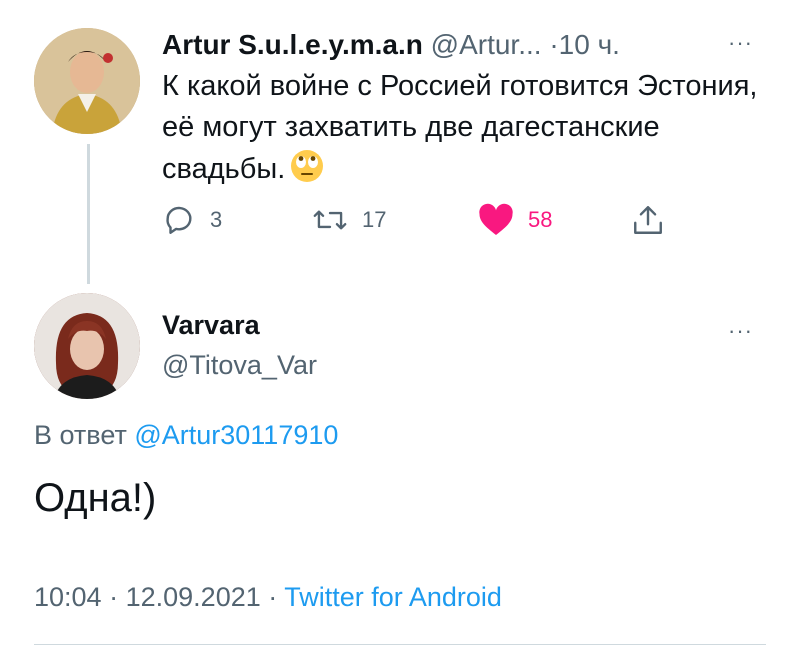 The height and width of the screenshot is (654, 800). Describe the element at coordinates (88, 214) in the screenshot. I see `thread-line` at that location.